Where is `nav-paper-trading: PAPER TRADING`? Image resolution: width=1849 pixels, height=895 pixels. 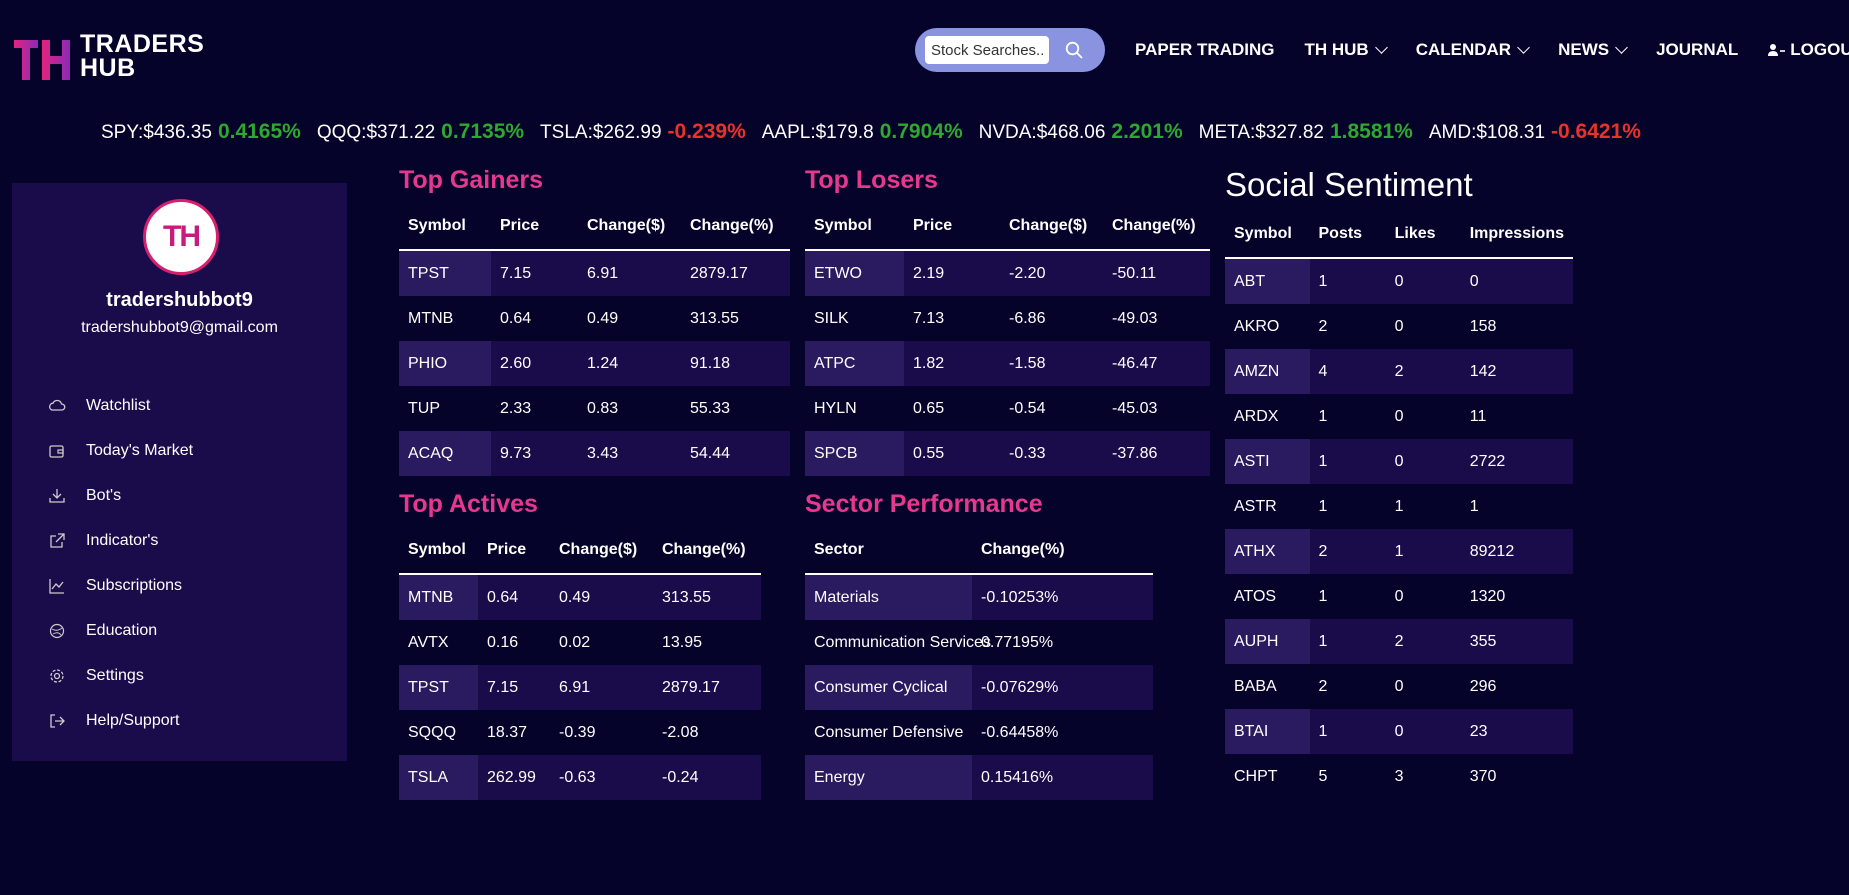
nav-paper-trading: PAPER TRADING is located at coordinates (1204, 50).